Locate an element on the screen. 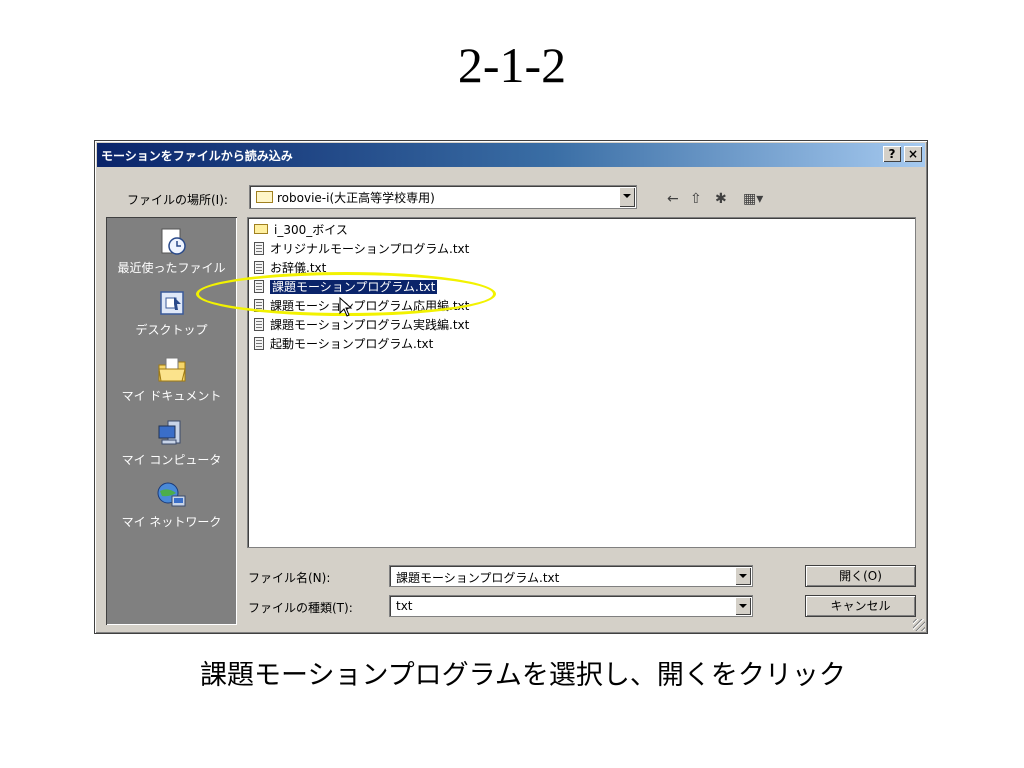  place-my-network: マイ ネットワーク is located at coordinates (171, 505).